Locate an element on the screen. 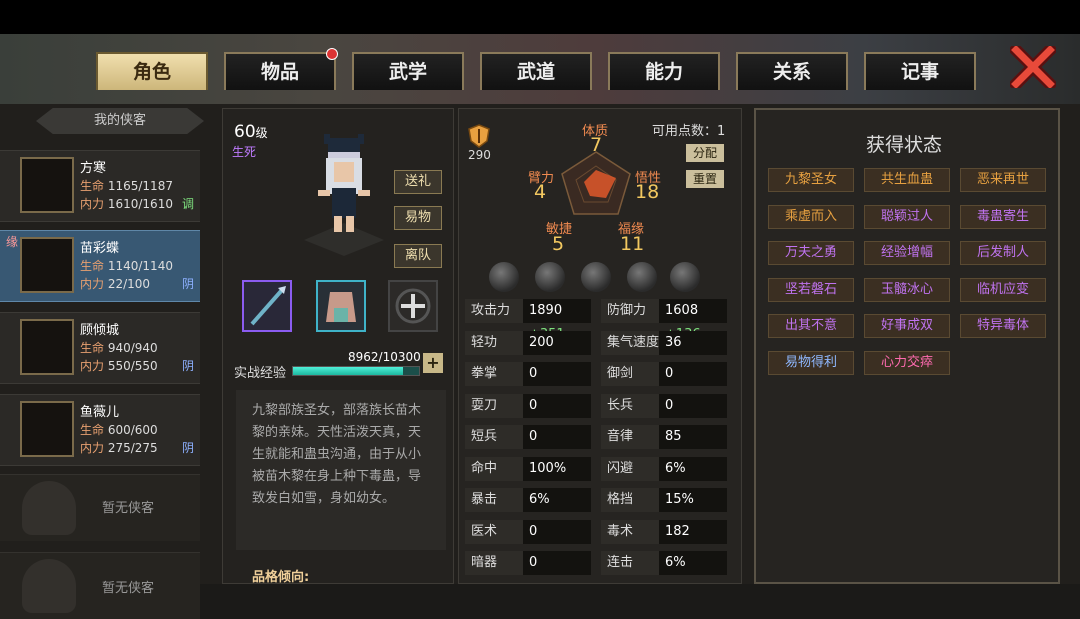  status-effect: 临机应变 is located at coordinates (1003, 289).